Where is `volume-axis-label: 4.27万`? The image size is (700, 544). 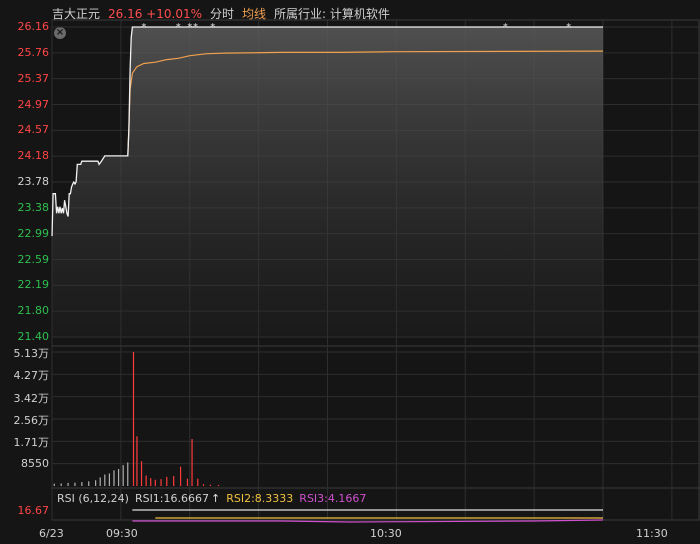
volume-axis-label: 4.27万 is located at coordinates (31, 376).